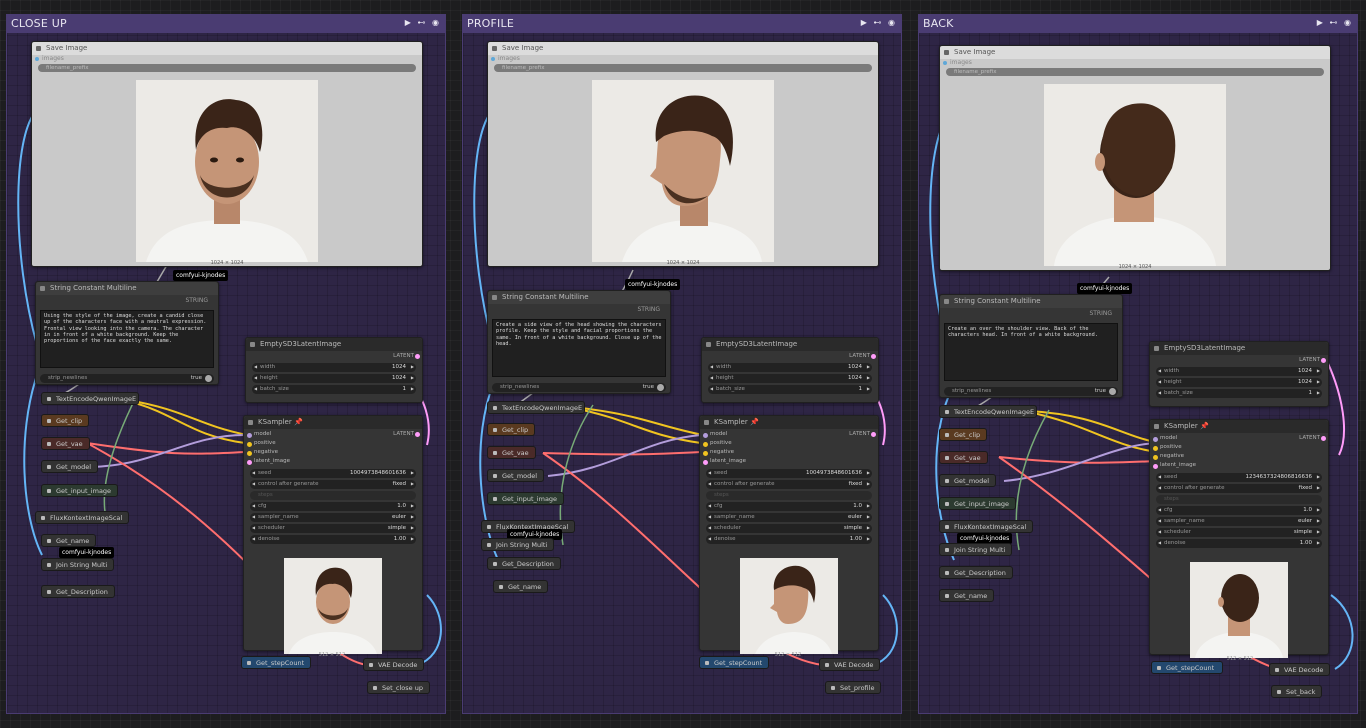  Describe the element at coordinates (1138, 24) in the screenshot. I see `group-title: BACK ▶ ⊷ ◉` at that location.